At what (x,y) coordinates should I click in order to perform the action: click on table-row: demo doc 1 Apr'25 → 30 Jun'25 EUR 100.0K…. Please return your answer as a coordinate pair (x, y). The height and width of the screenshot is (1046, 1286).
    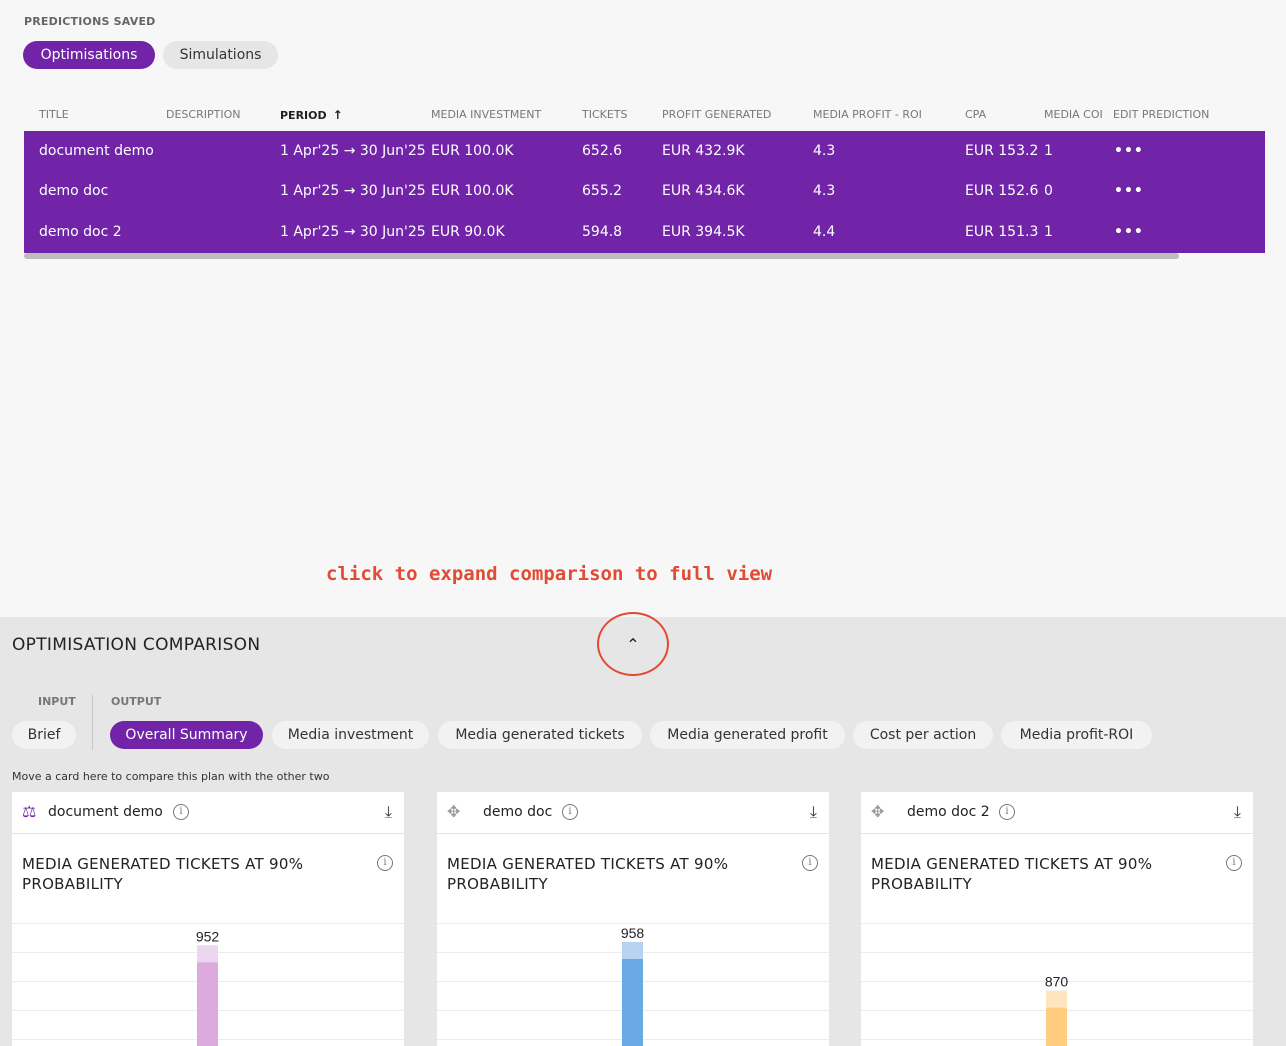
    Looking at the image, I should click on (644, 191).